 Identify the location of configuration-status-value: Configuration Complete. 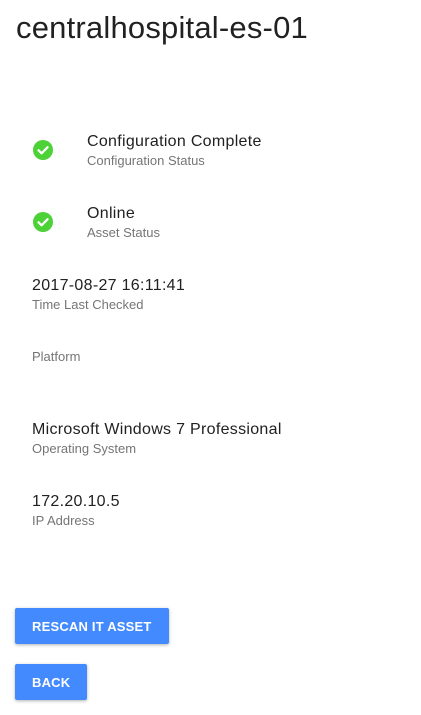
(174, 141).